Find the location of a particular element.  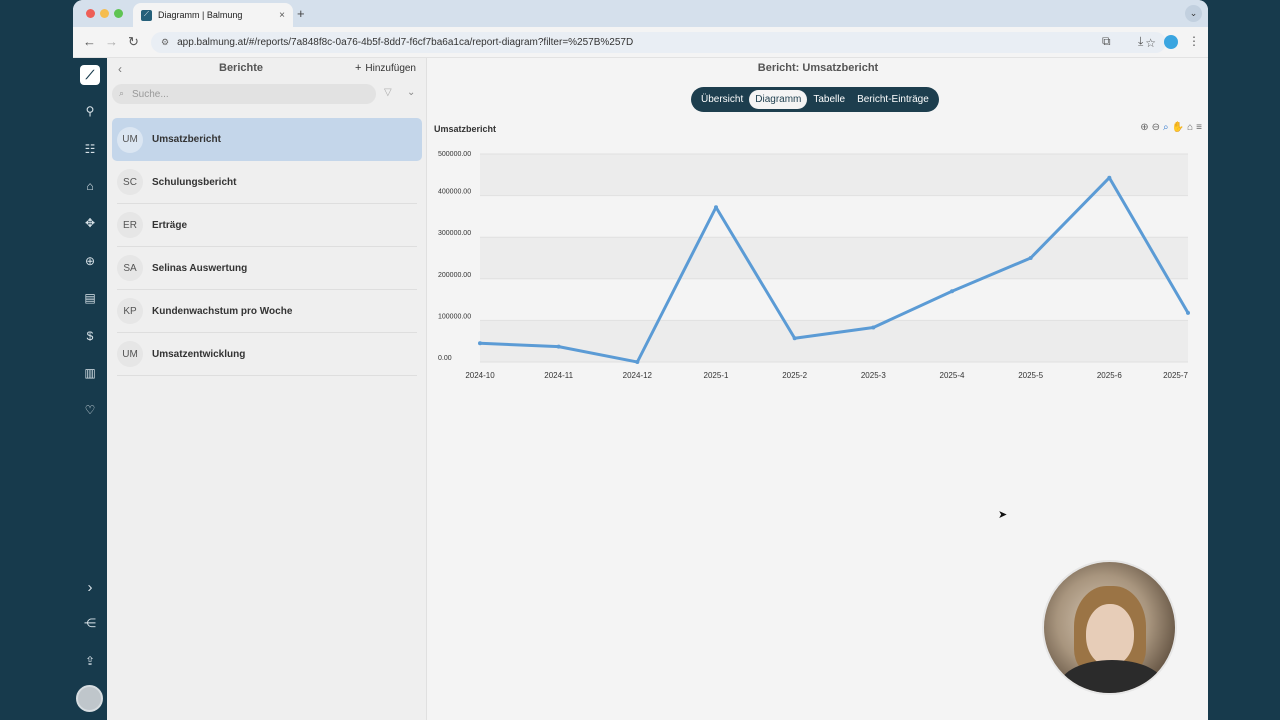

zoom-selection-icon: ⌕ is located at coordinates (1166, 127).